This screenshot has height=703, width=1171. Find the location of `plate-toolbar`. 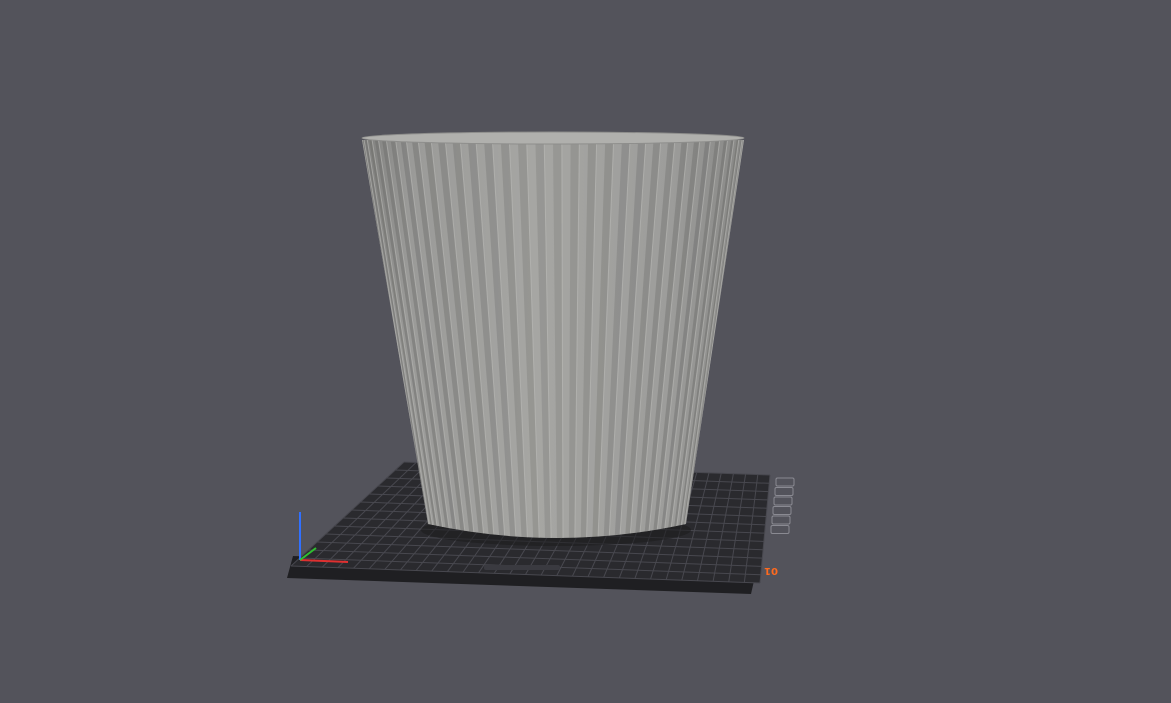

plate-toolbar is located at coordinates (782, 505).